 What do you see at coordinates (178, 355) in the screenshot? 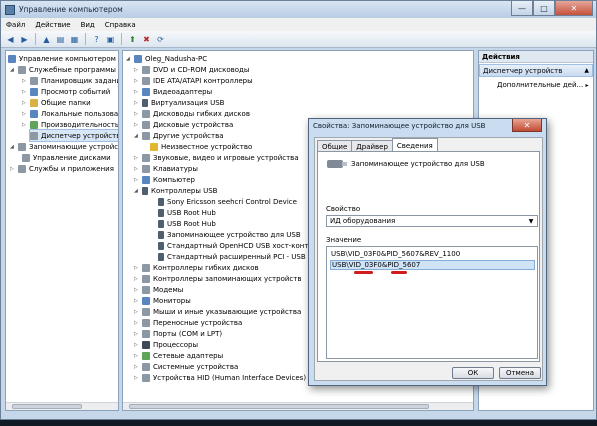
I see `device-category: ▷ Сетевые адаптеры` at bounding box center [178, 355].